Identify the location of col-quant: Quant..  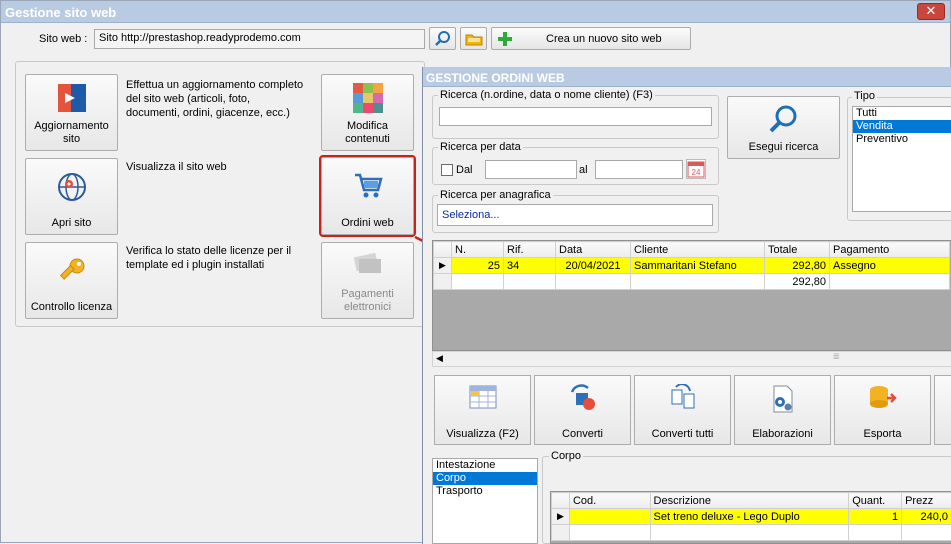
(875, 501).